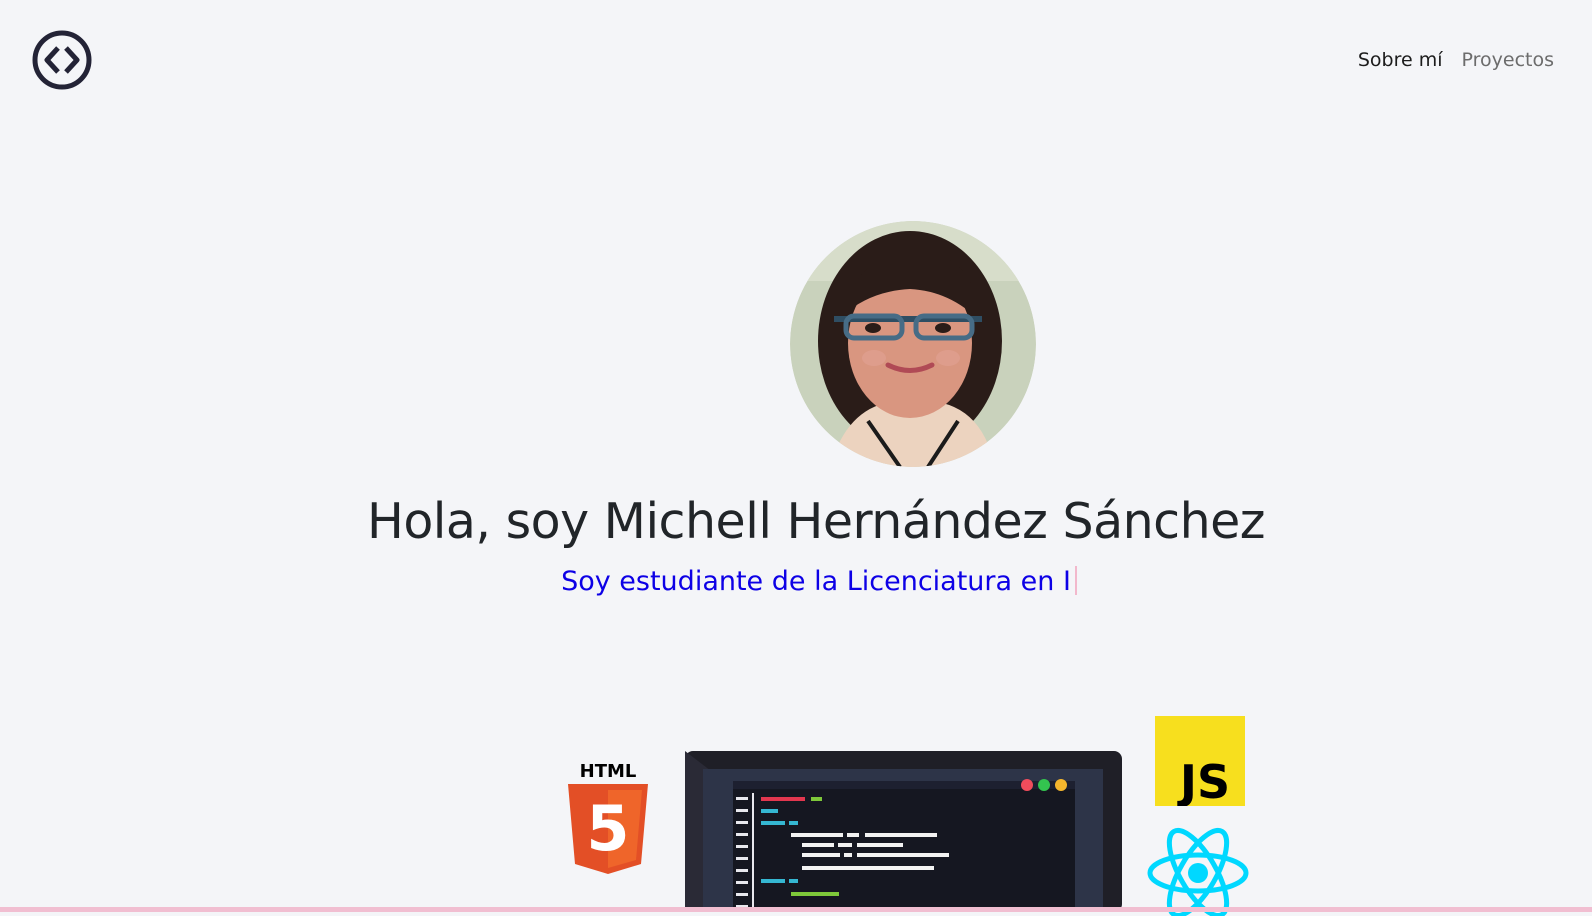 Image resolution: width=1592 pixels, height=916 pixels. Describe the element at coordinates (796, 909) in the screenshot. I see `bottom-divider` at that location.